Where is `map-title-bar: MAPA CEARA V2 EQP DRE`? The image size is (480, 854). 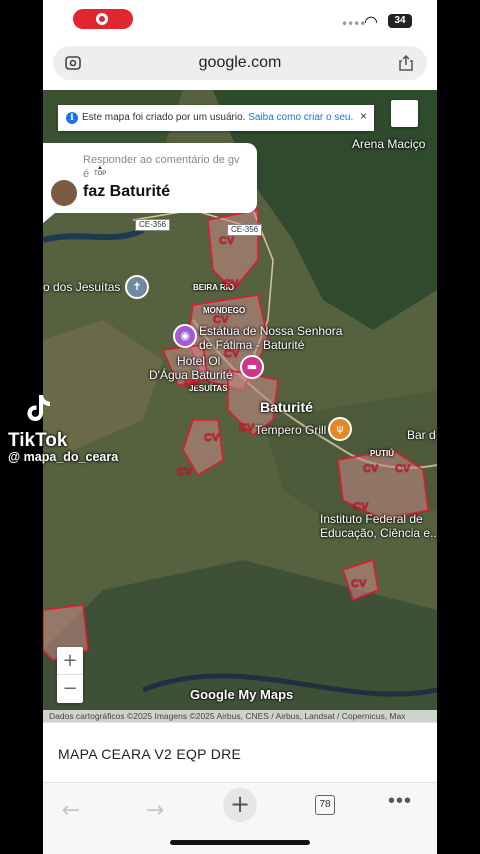
map-title-bar: MAPA CEARA V2 EQP DRE is located at coordinates (240, 752).